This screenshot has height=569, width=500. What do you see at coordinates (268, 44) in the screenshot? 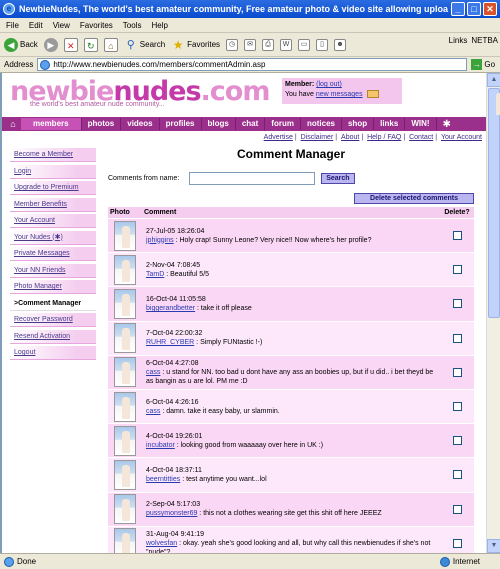
I see `print-icon: ⎙` at bounding box center [268, 44].